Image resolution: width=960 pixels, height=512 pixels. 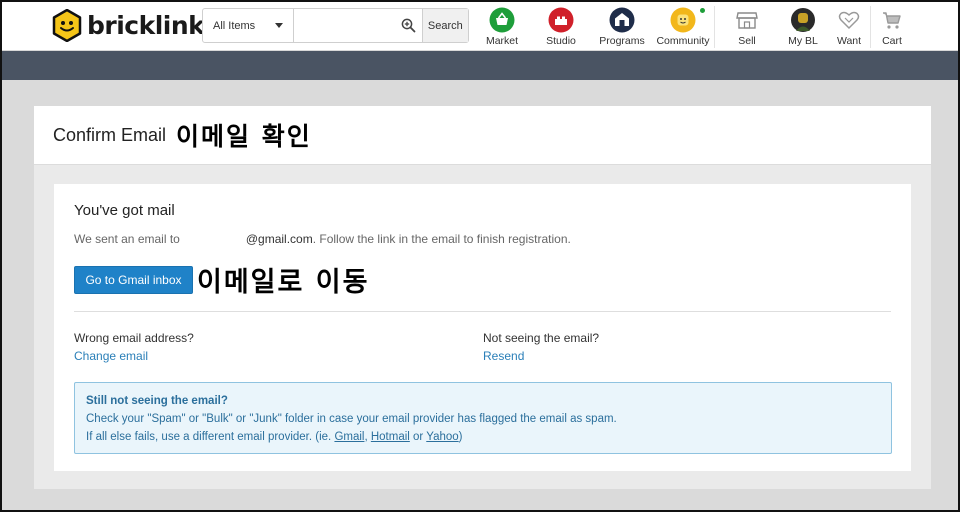 What do you see at coordinates (892, 41) in the screenshot?
I see `nav-cart-label: Cart` at bounding box center [892, 41].